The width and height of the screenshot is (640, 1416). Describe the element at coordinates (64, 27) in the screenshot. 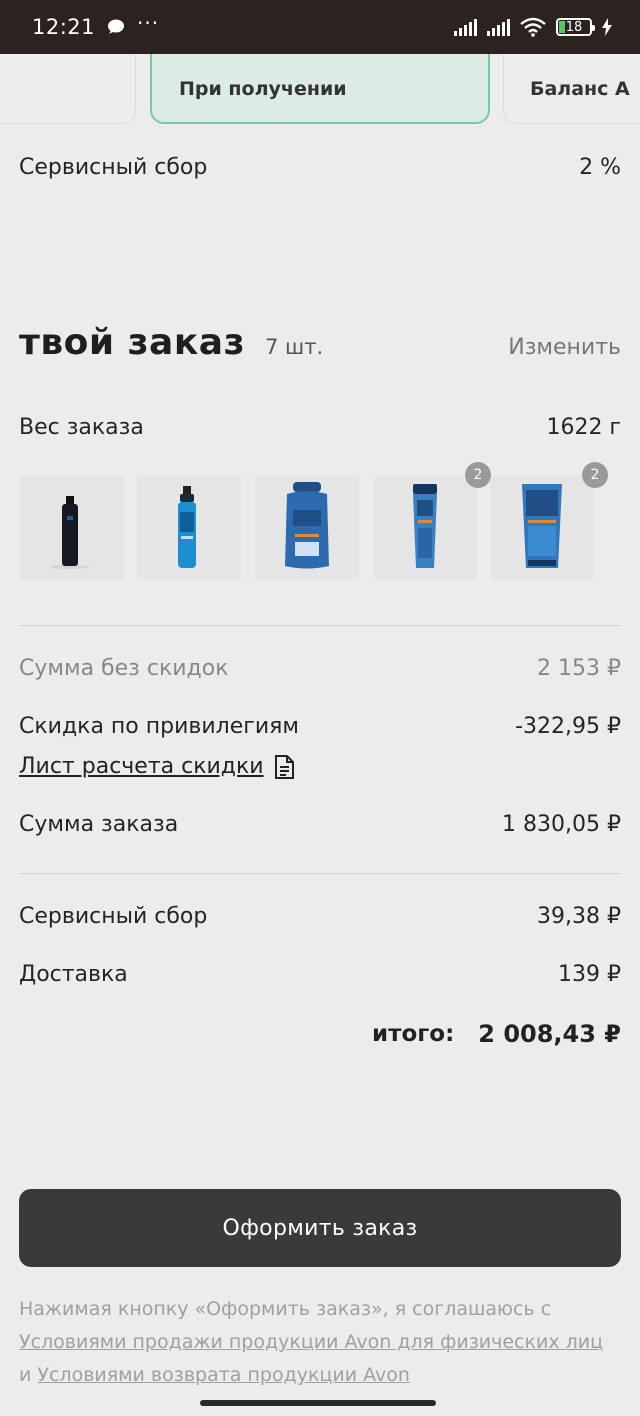

I see `status-time: 12:21` at that location.